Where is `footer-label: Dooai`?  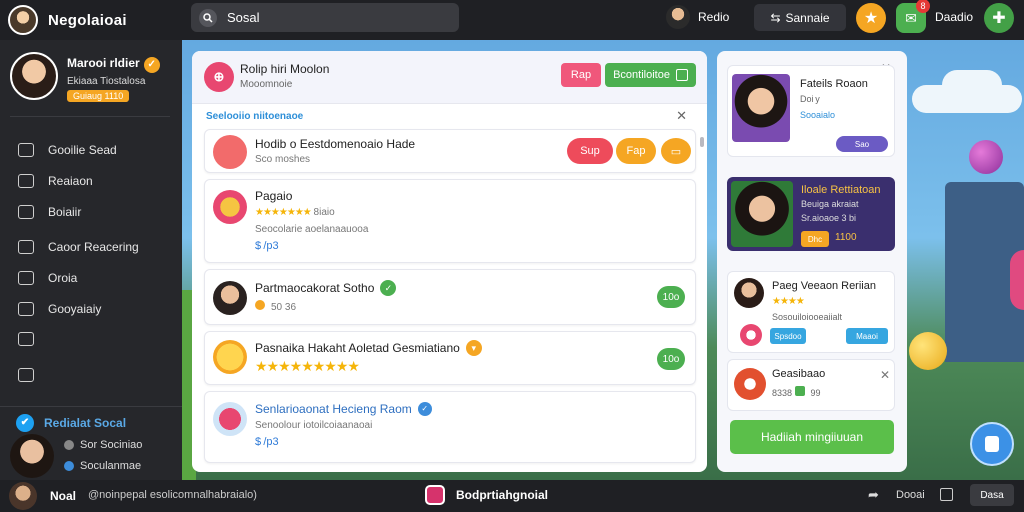 footer-label: Dooai is located at coordinates (910, 495).